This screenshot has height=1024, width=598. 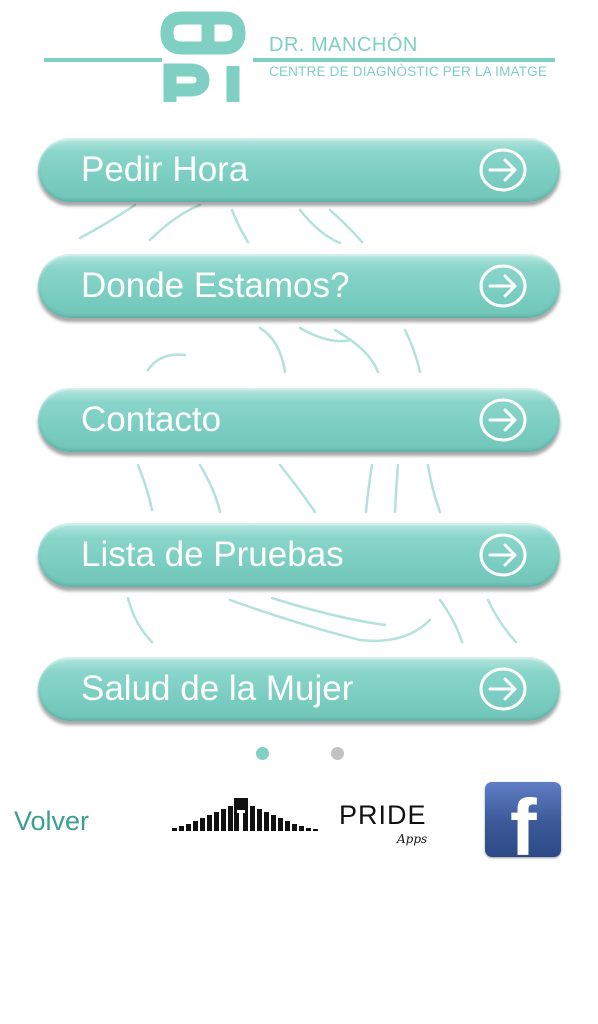 I want to click on facebook-button: f, so click(x=523, y=819).